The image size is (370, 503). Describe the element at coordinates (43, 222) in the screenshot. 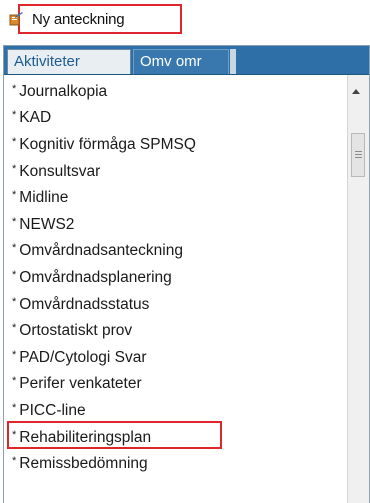

I see `list-item: * NEWS2` at that location.